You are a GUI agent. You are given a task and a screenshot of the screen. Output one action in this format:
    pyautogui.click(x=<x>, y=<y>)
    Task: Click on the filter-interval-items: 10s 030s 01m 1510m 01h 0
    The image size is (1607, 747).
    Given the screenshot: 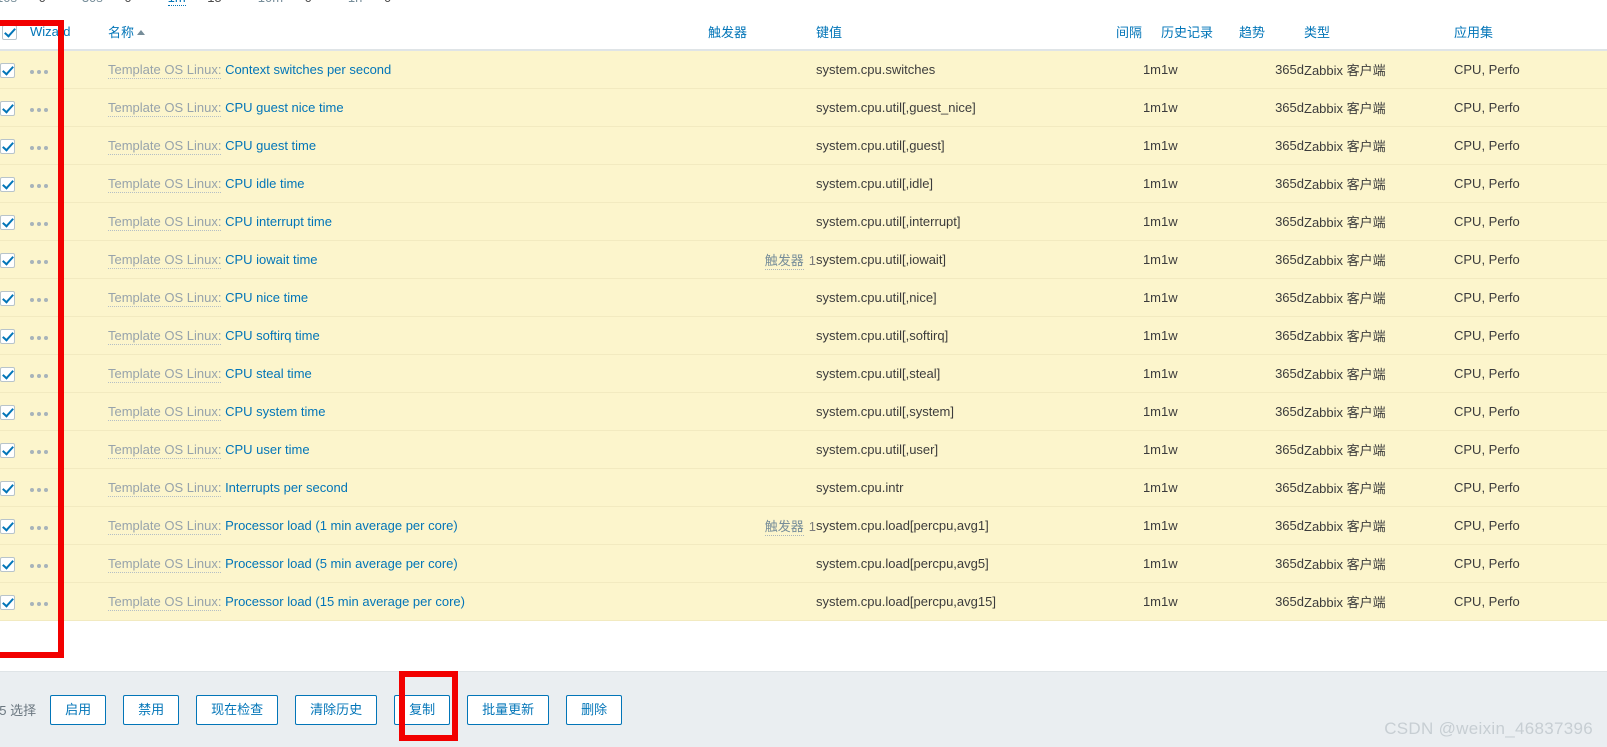 What is the action you would take?
    pyautogui.click(x=213, y=3)
    